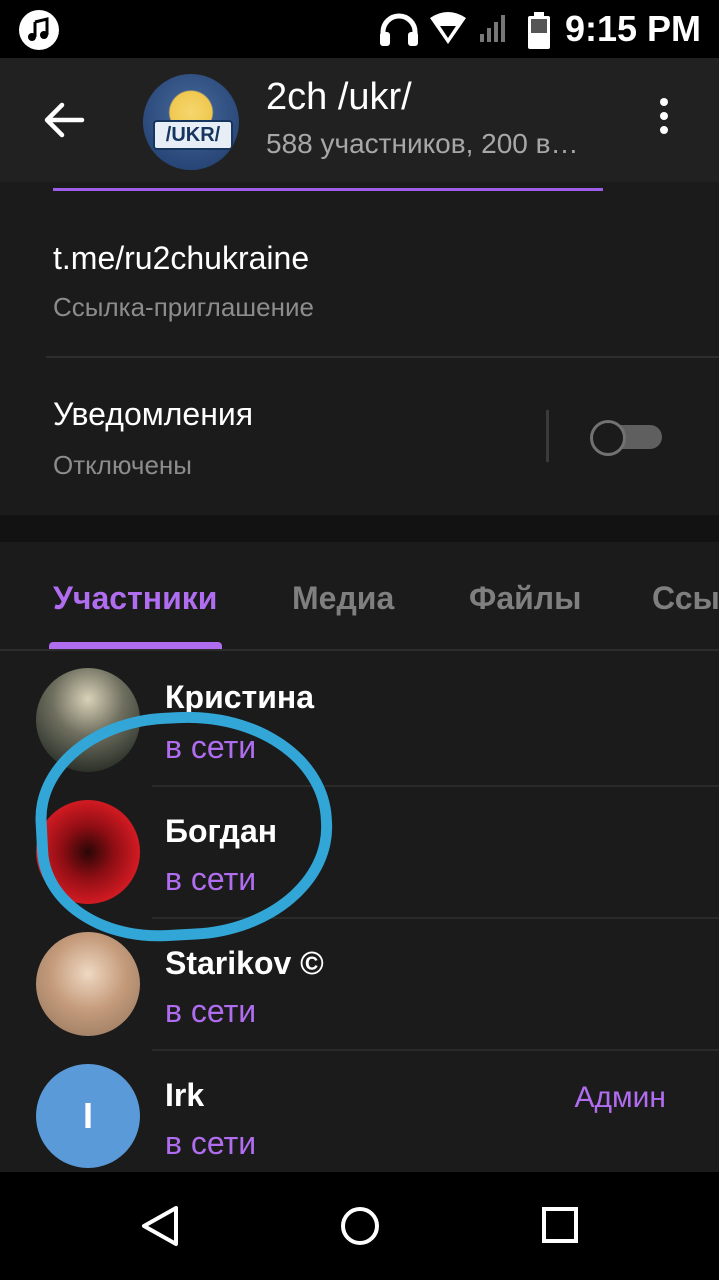 This screenshot has height=1280, width=719. Describe the element at coordinates (399, 32) in the screenshot. I see `headphones-icon` at that location.